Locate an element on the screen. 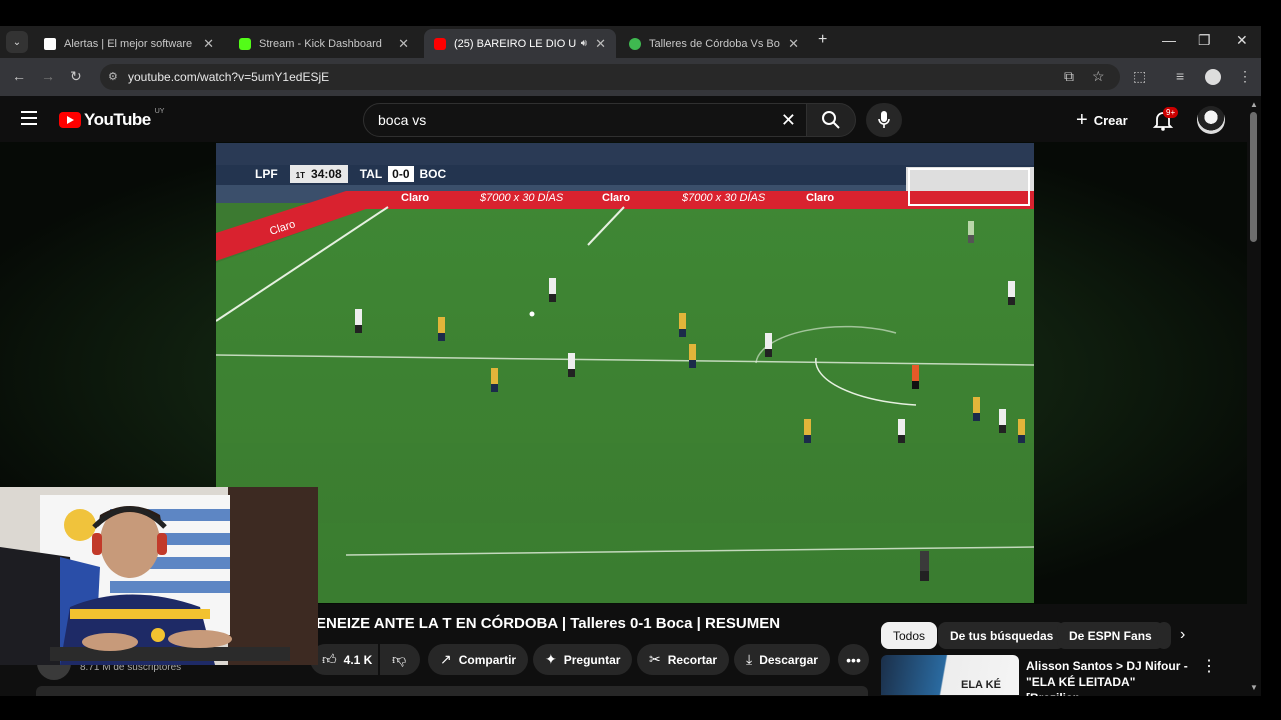 This screenshot has width=1281, height=720. scissors-icon: ✂ is located at coordinates (655, 659).